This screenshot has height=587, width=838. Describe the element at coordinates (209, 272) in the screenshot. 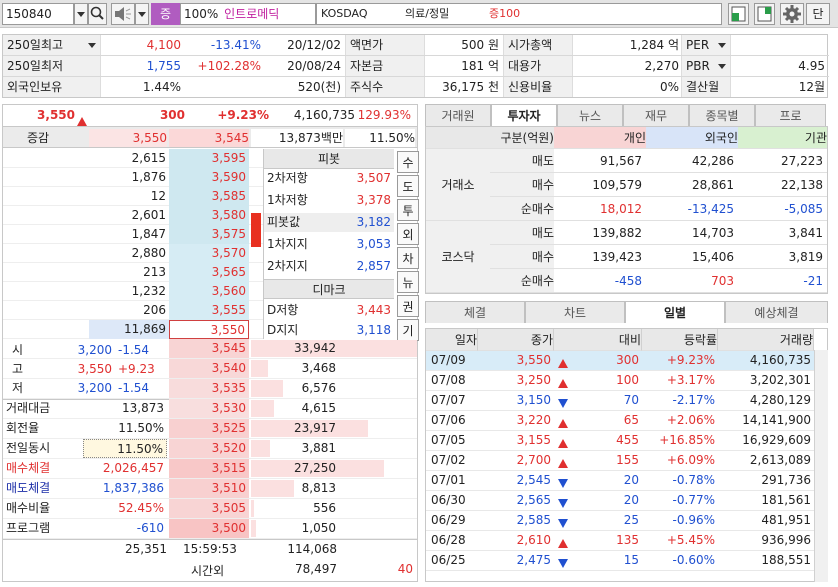

I see `ask-price: 3,565` at that location.